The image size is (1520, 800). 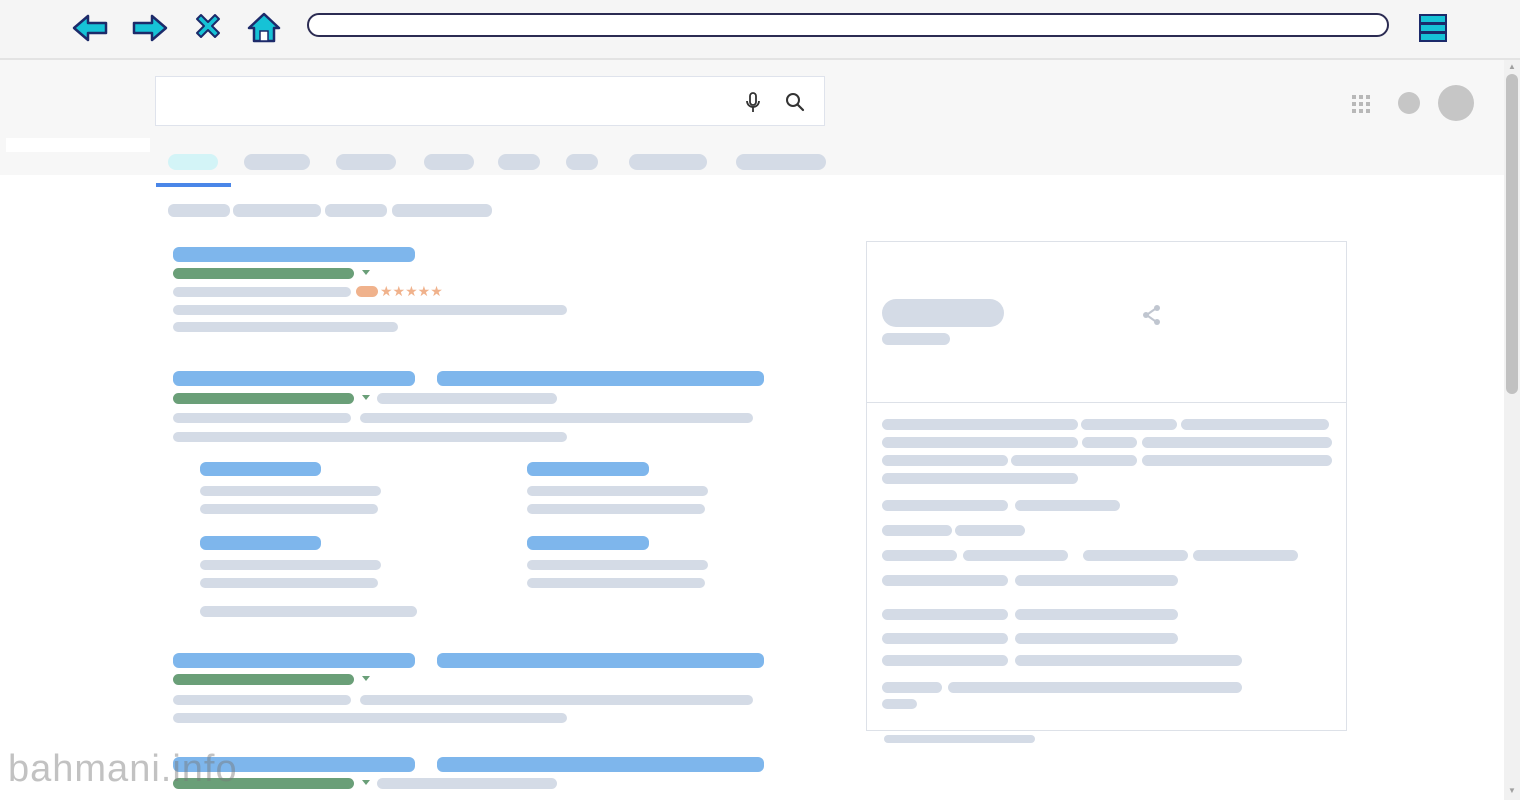 I want to click on back-button, so click(x=90, y=28).